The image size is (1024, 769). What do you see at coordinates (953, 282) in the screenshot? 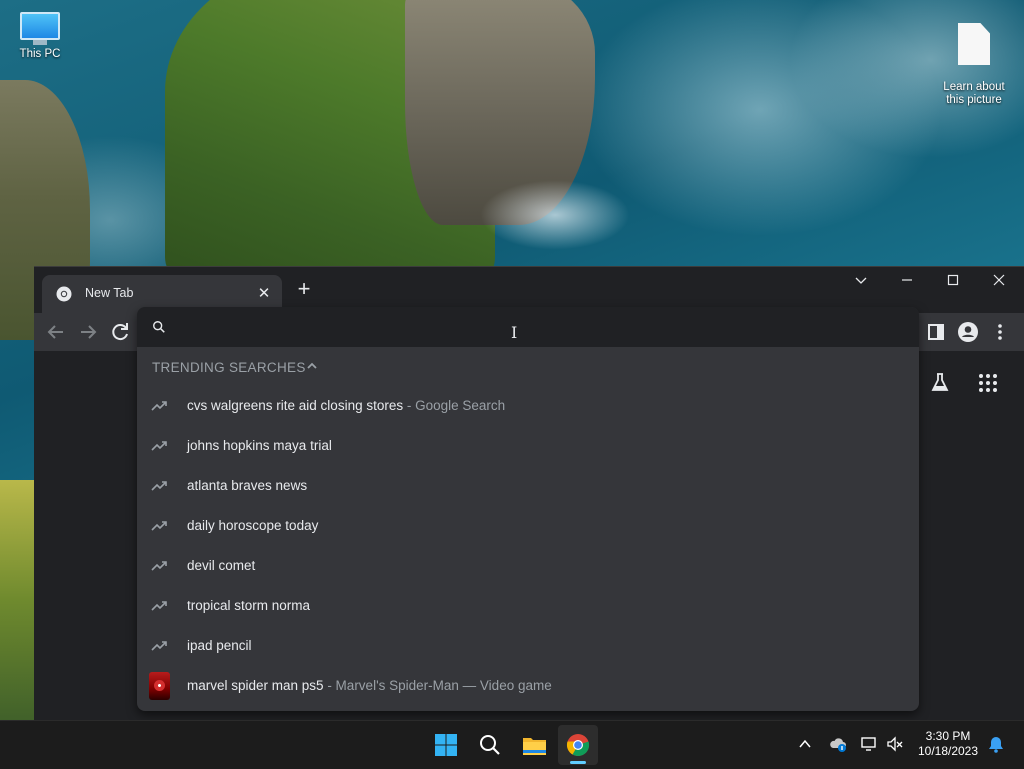
I see `maximize-icon` at bounding box center [953, 282].